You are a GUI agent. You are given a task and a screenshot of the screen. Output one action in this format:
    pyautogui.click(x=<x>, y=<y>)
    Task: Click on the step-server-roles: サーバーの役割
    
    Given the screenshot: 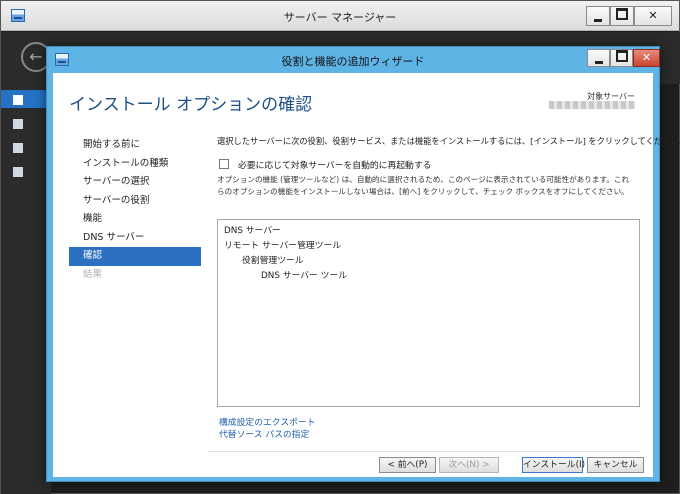 What is the action you would take?
    pyautogui.click(x=135, y=201)
    